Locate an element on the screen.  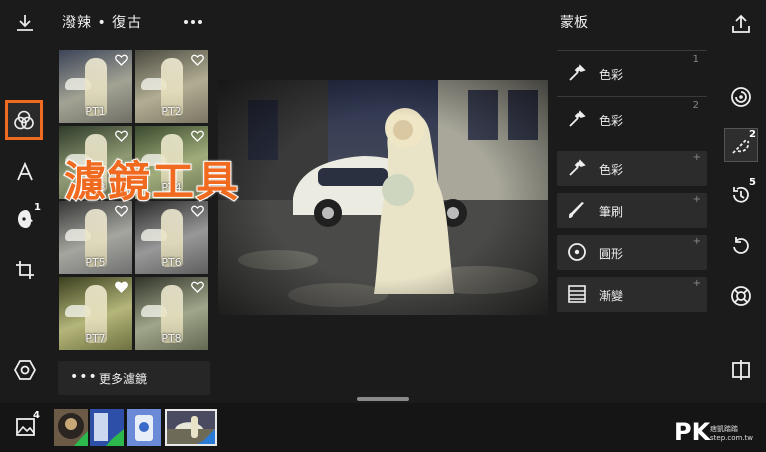
hexagon-icon is located at coordinates (25, 370).